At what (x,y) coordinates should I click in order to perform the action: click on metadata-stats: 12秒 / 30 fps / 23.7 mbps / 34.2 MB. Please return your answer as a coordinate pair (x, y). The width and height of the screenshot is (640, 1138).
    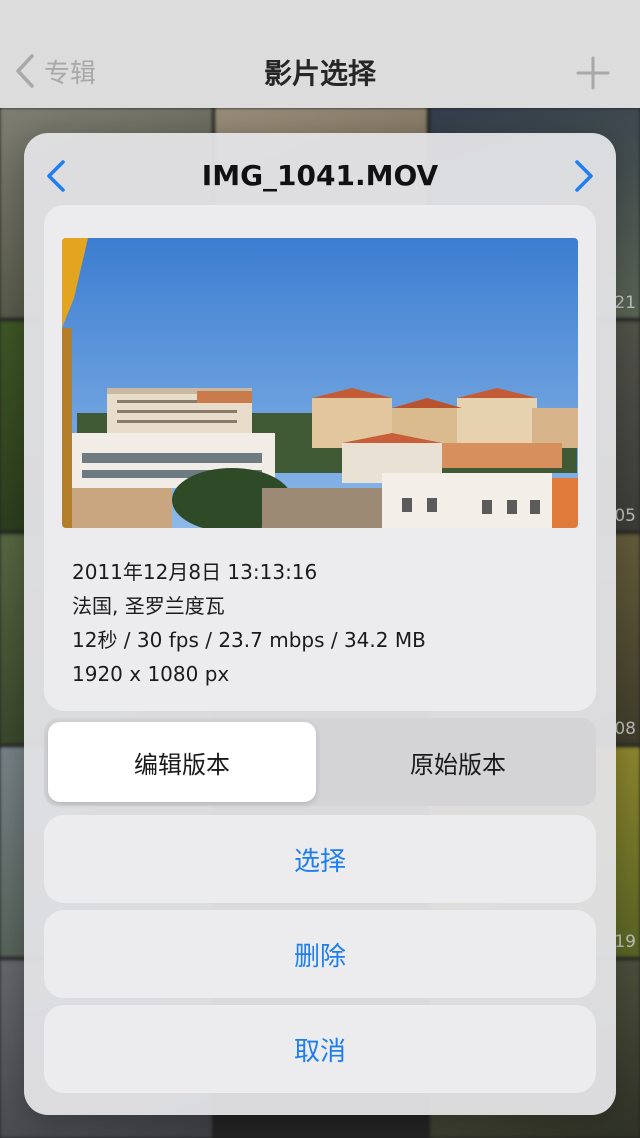
    Looking at the image, I should click on (249, 640).